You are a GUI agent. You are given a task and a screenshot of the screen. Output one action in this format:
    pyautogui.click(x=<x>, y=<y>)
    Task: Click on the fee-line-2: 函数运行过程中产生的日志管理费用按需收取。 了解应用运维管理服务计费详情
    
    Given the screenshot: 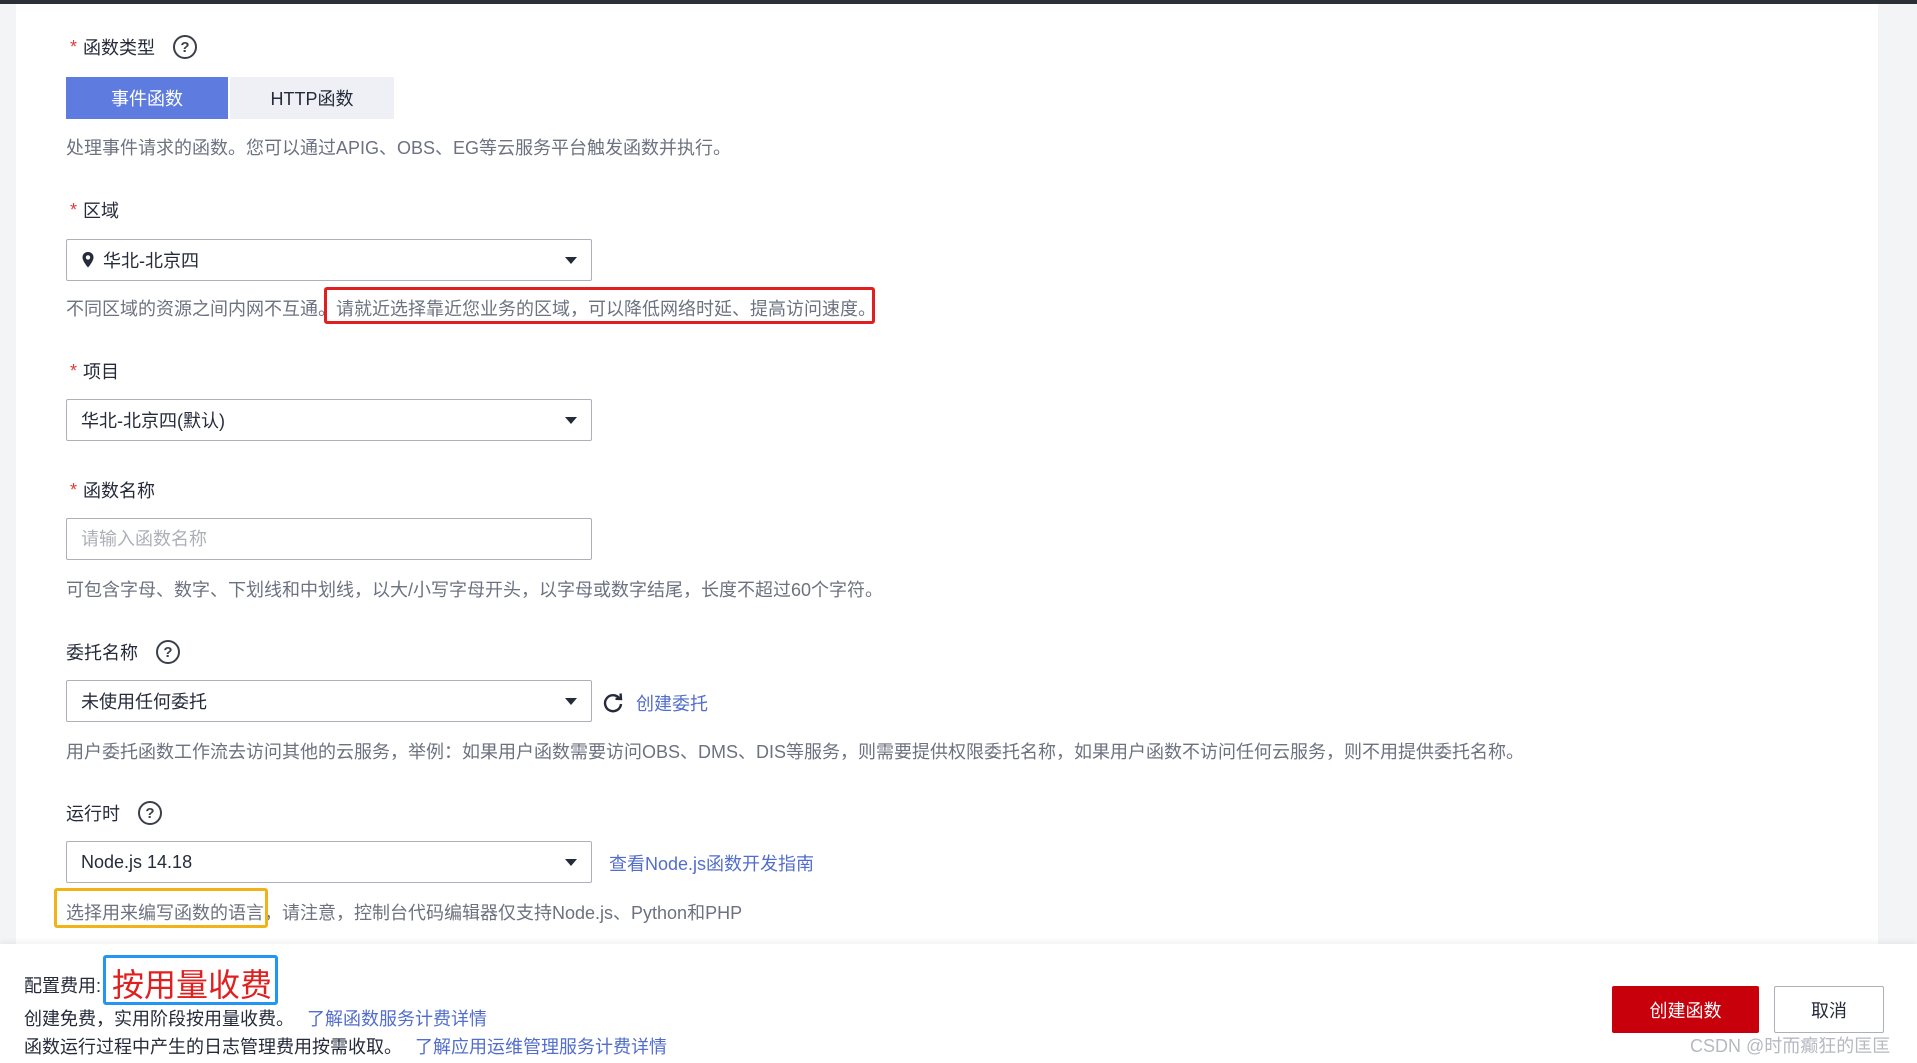 What is the action you would take?
    pyautogui.click(x=345, y=1046)
    